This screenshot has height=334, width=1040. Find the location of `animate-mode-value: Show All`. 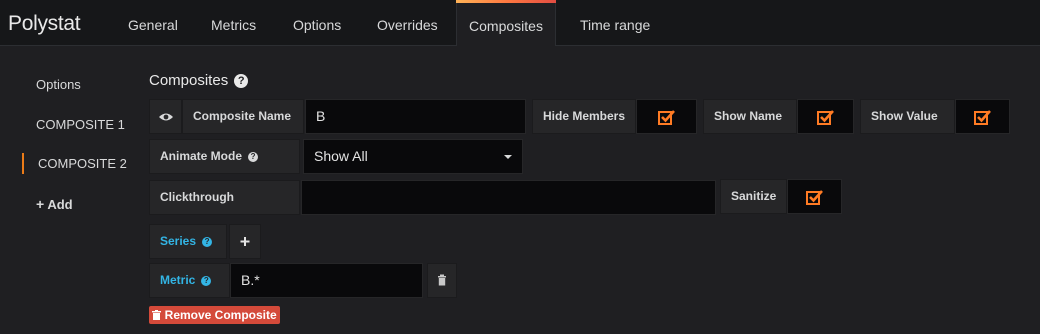

animate-mode-value: Show All is located at coordinates (341, 156).